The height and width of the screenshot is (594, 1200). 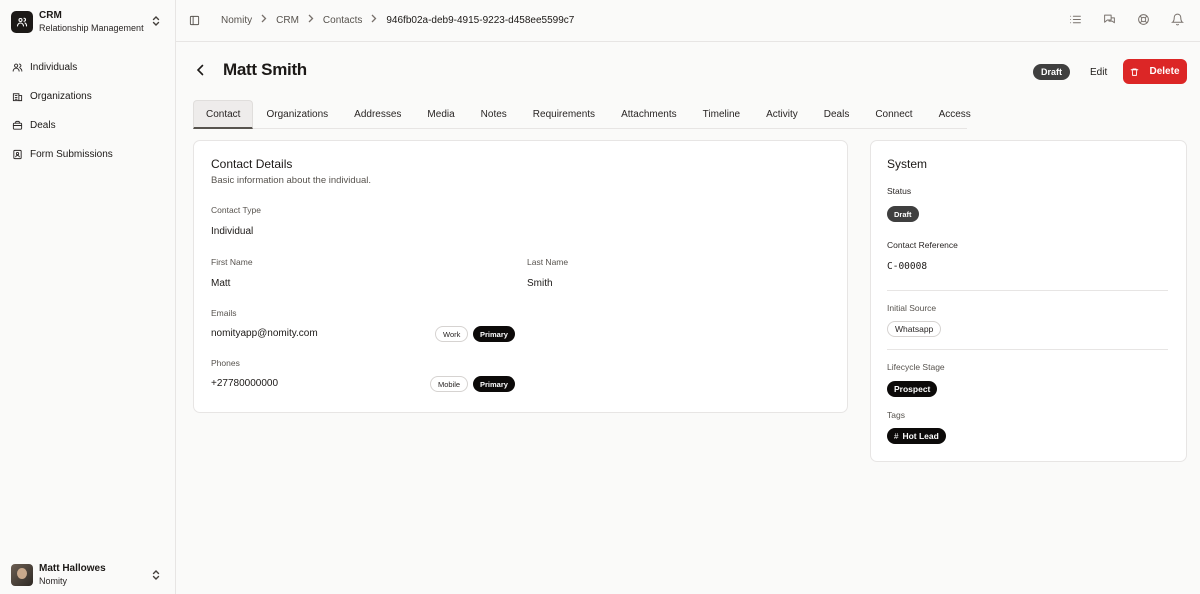 What do you see at coordinates (1135, 72) in the screenshot?
I see `trash-icon` at bounding box center [1135, 72].